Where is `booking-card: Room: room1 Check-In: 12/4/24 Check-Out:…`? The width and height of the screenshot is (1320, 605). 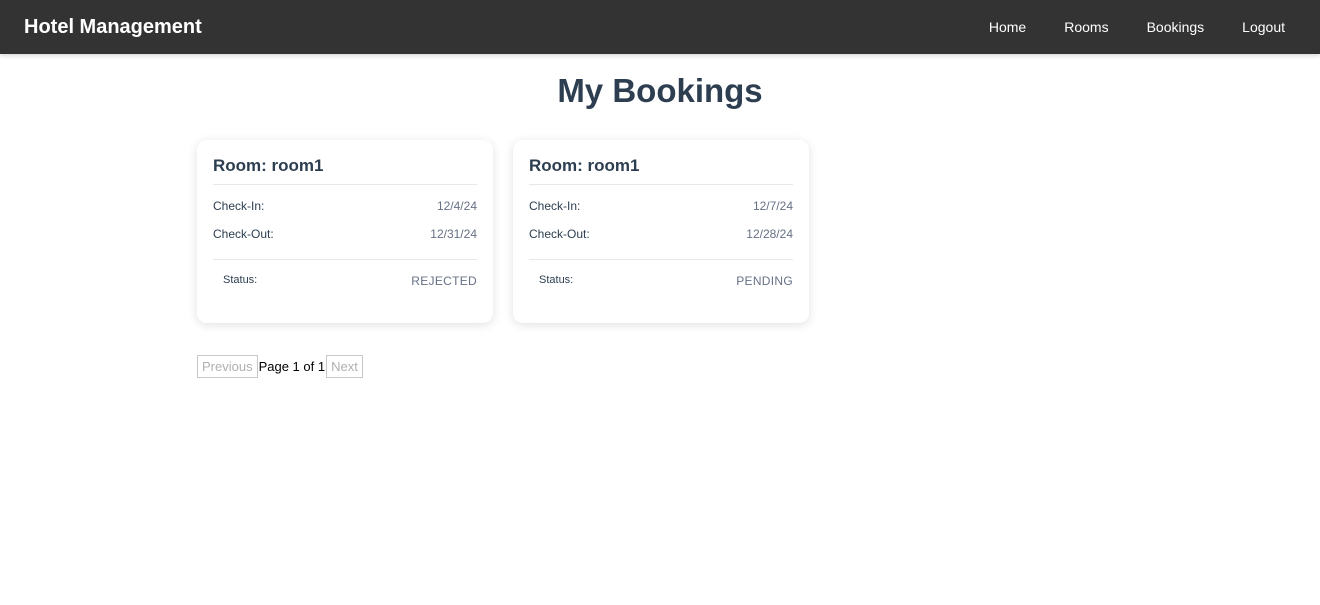
booking-card: Room: room1 Check-In: 12/4/24 Check-Out:… is located at coordinates (345, 231).